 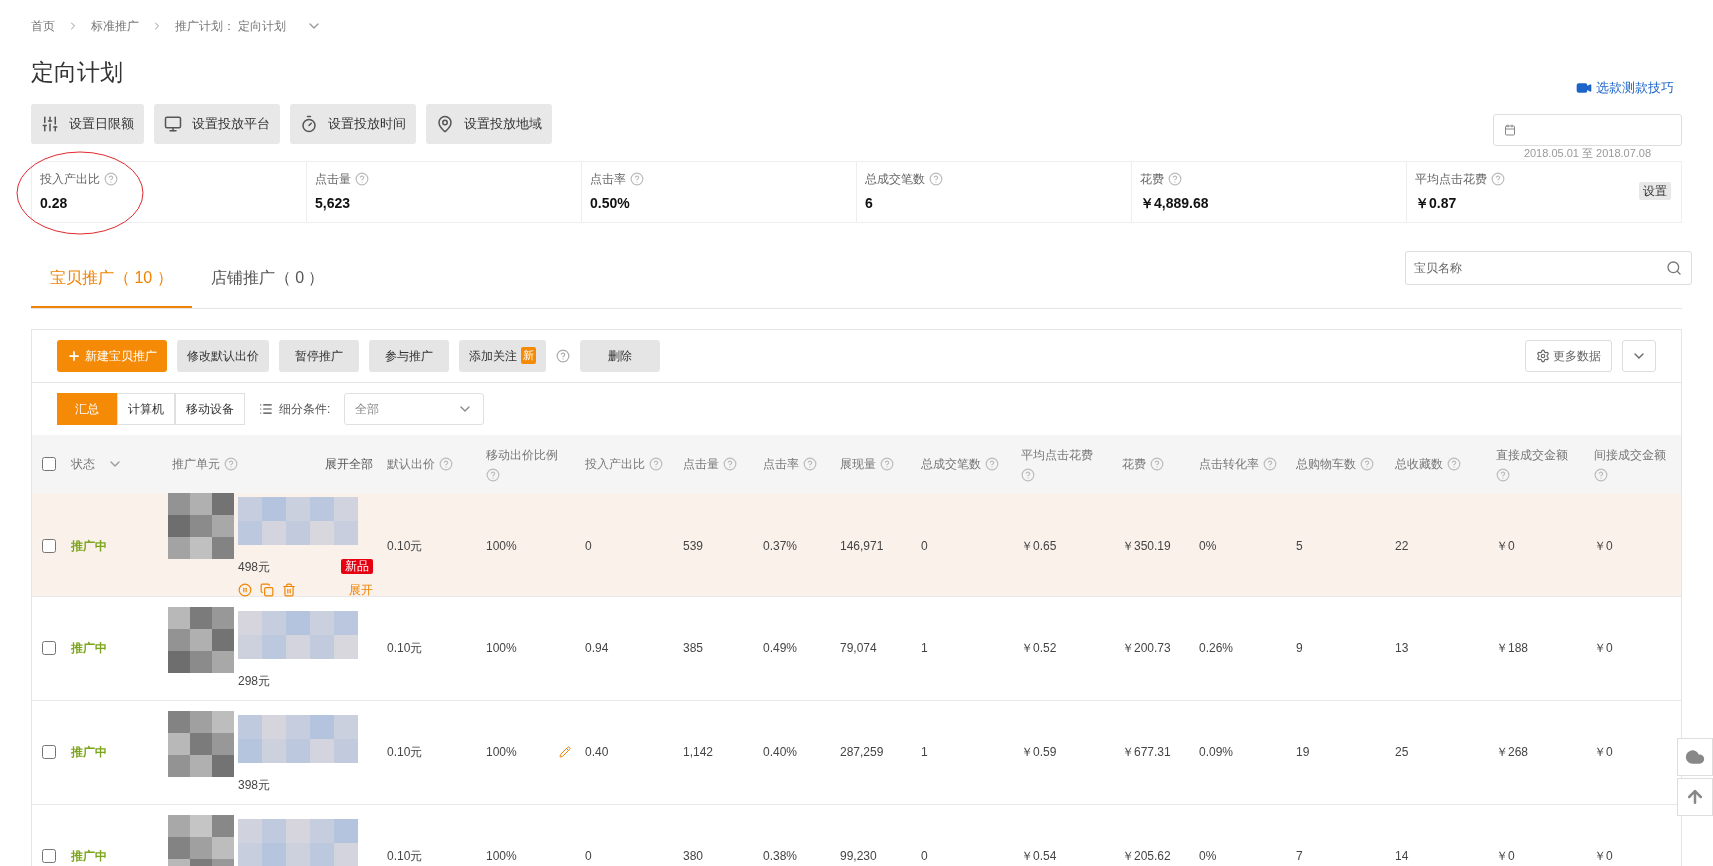 I want to click on column-header: 总购物车数, so click(x=1326, y=464).